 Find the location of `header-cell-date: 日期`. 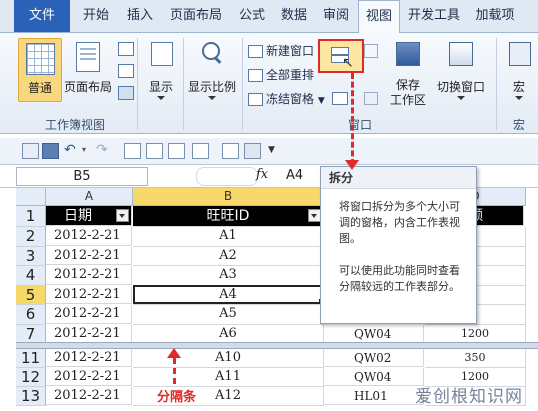

header-cell-date: 日期 is located at coordinates (89, 216).